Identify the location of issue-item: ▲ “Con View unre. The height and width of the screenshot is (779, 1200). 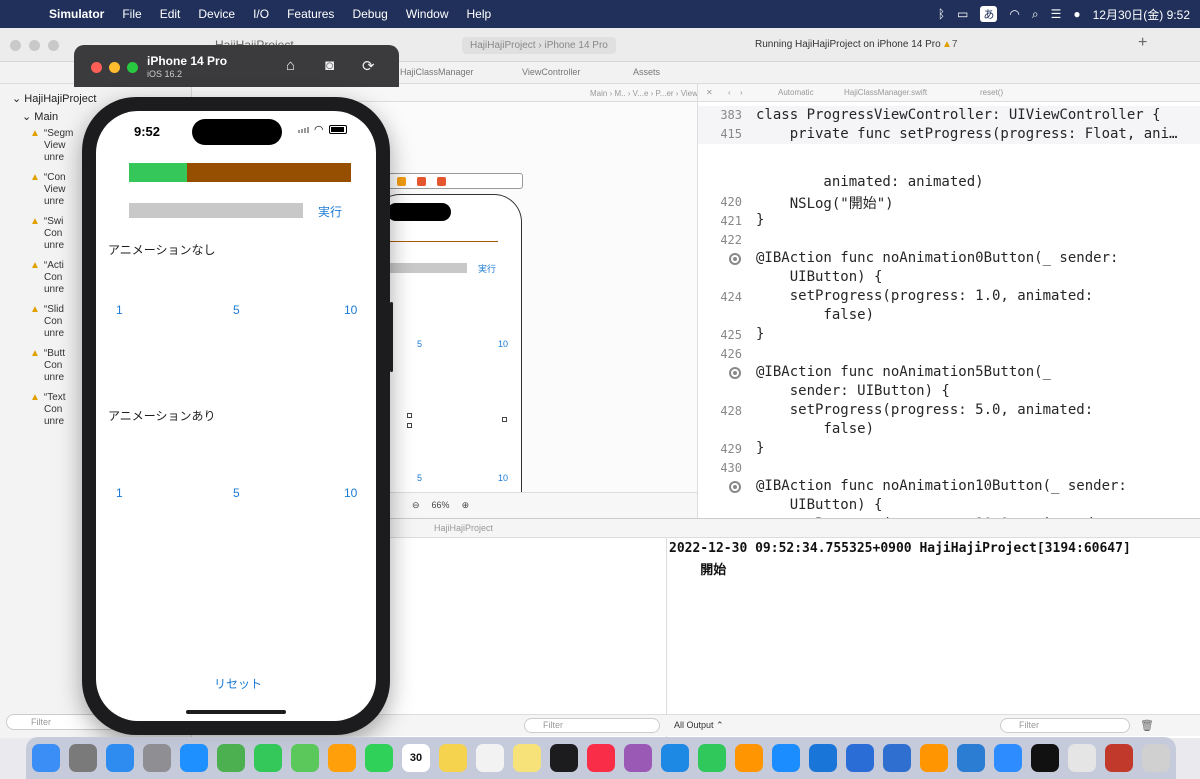
(48, 190).